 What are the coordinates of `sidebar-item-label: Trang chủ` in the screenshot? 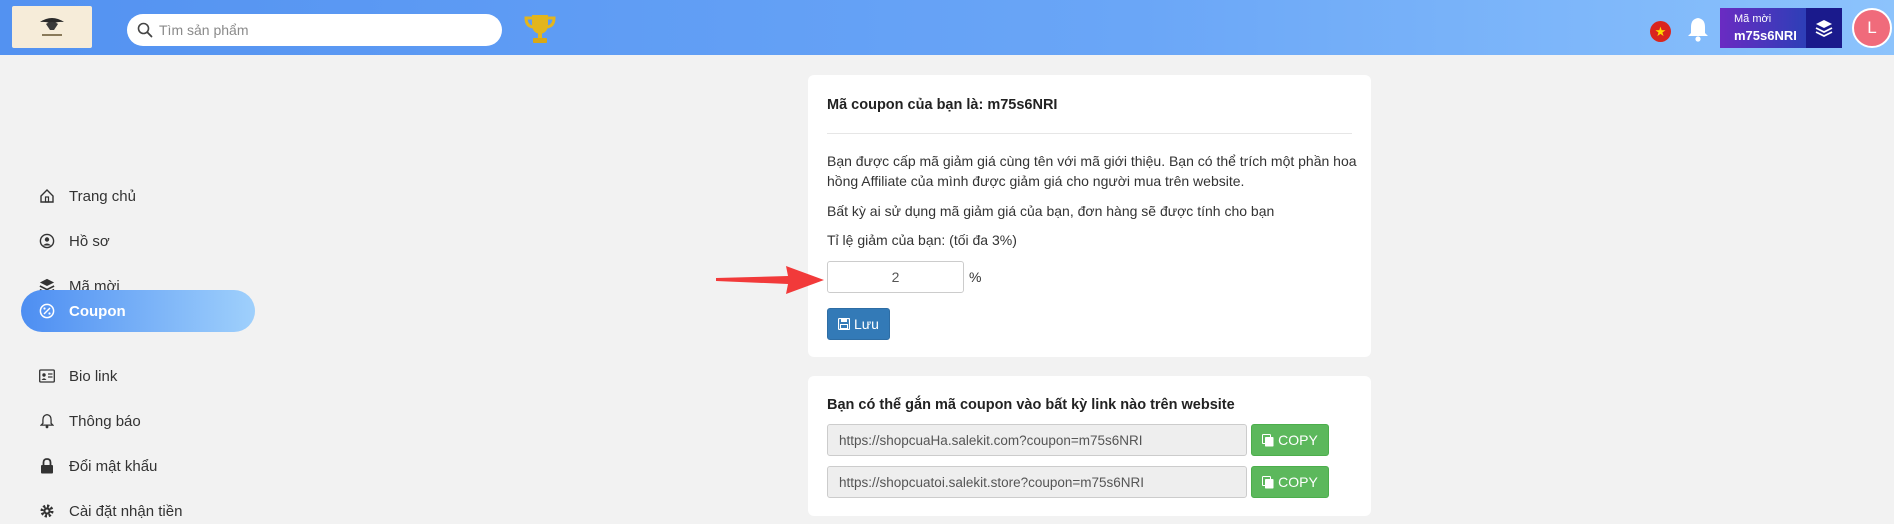 It's located at (102, 196).